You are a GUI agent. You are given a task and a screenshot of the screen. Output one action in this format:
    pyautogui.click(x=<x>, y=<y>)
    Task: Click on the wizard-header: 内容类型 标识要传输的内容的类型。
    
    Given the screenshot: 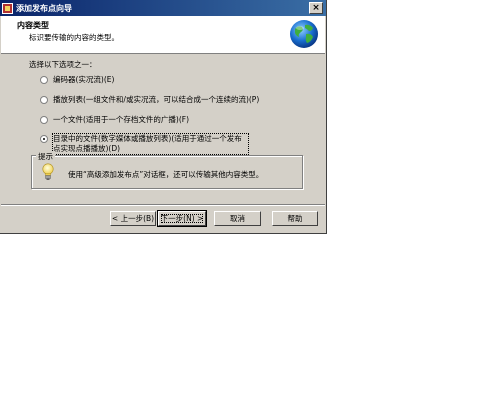 What is the action you would take?
    pyautogui.click(x=163, y=35)
    